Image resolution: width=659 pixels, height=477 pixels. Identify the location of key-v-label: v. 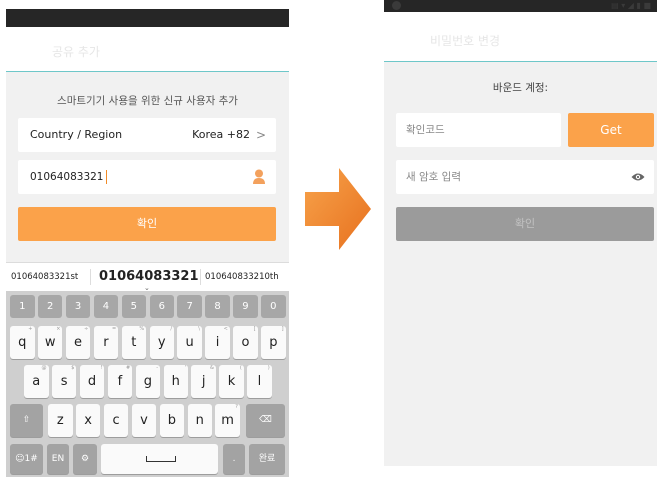
(144, 420).